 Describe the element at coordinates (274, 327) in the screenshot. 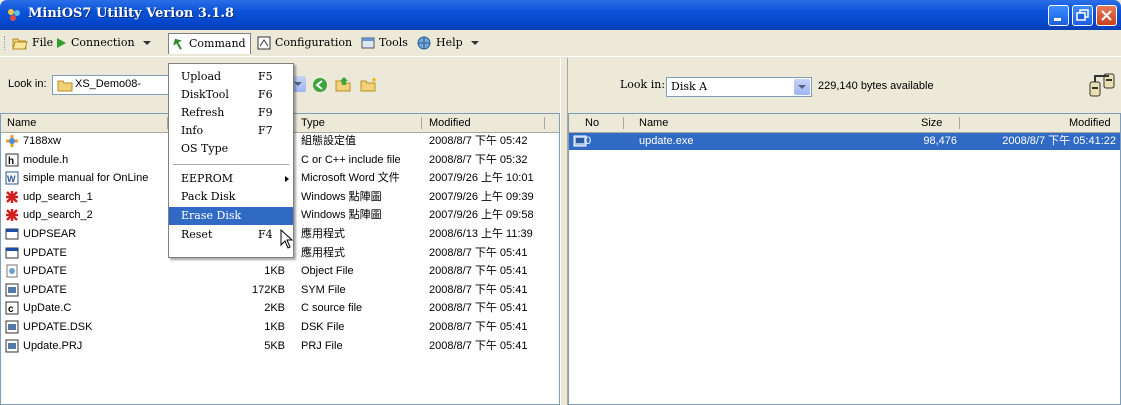

I see `file-size: 1KB` at that location.